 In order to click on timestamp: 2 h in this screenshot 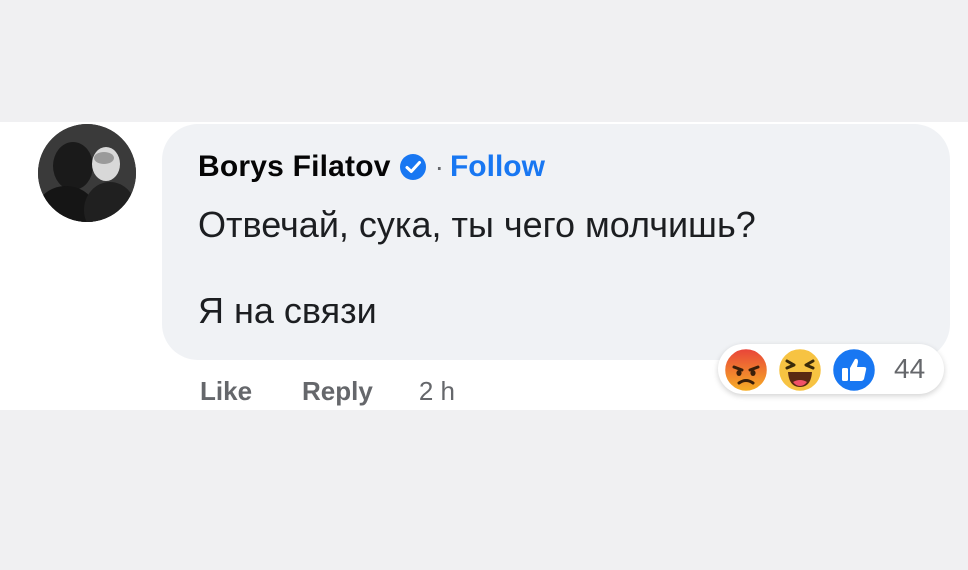, I will do `click(437, 391)`.